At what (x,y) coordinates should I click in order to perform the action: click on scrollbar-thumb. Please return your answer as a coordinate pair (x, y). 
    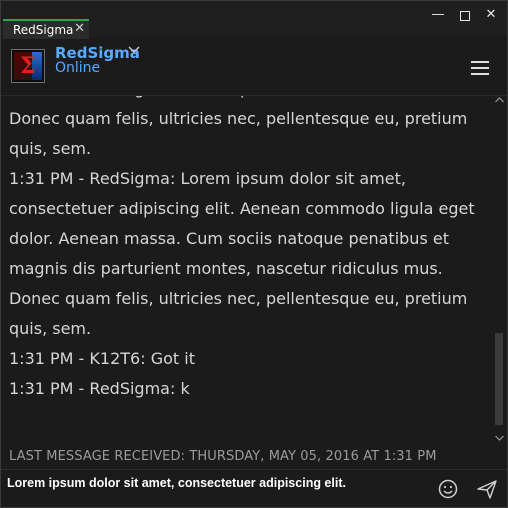
    Looking at the image, I should click on (499, 379).